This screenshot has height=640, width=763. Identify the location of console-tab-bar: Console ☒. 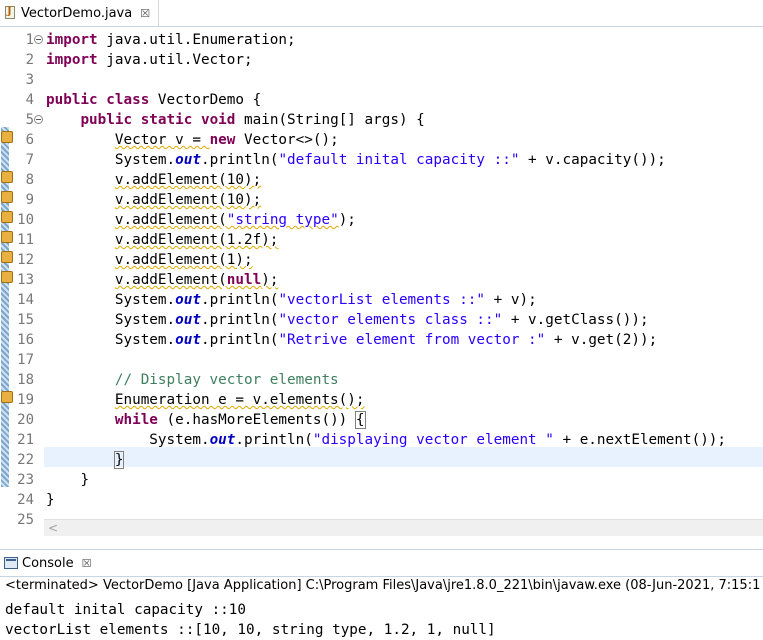
(381, 563).